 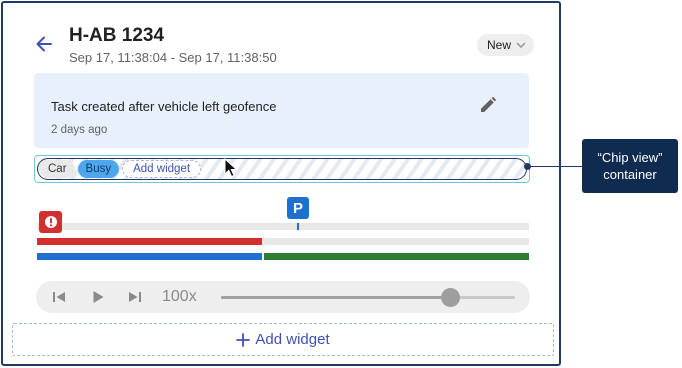 I want to click on trip-timeline: P, so click(x=283, y=228).